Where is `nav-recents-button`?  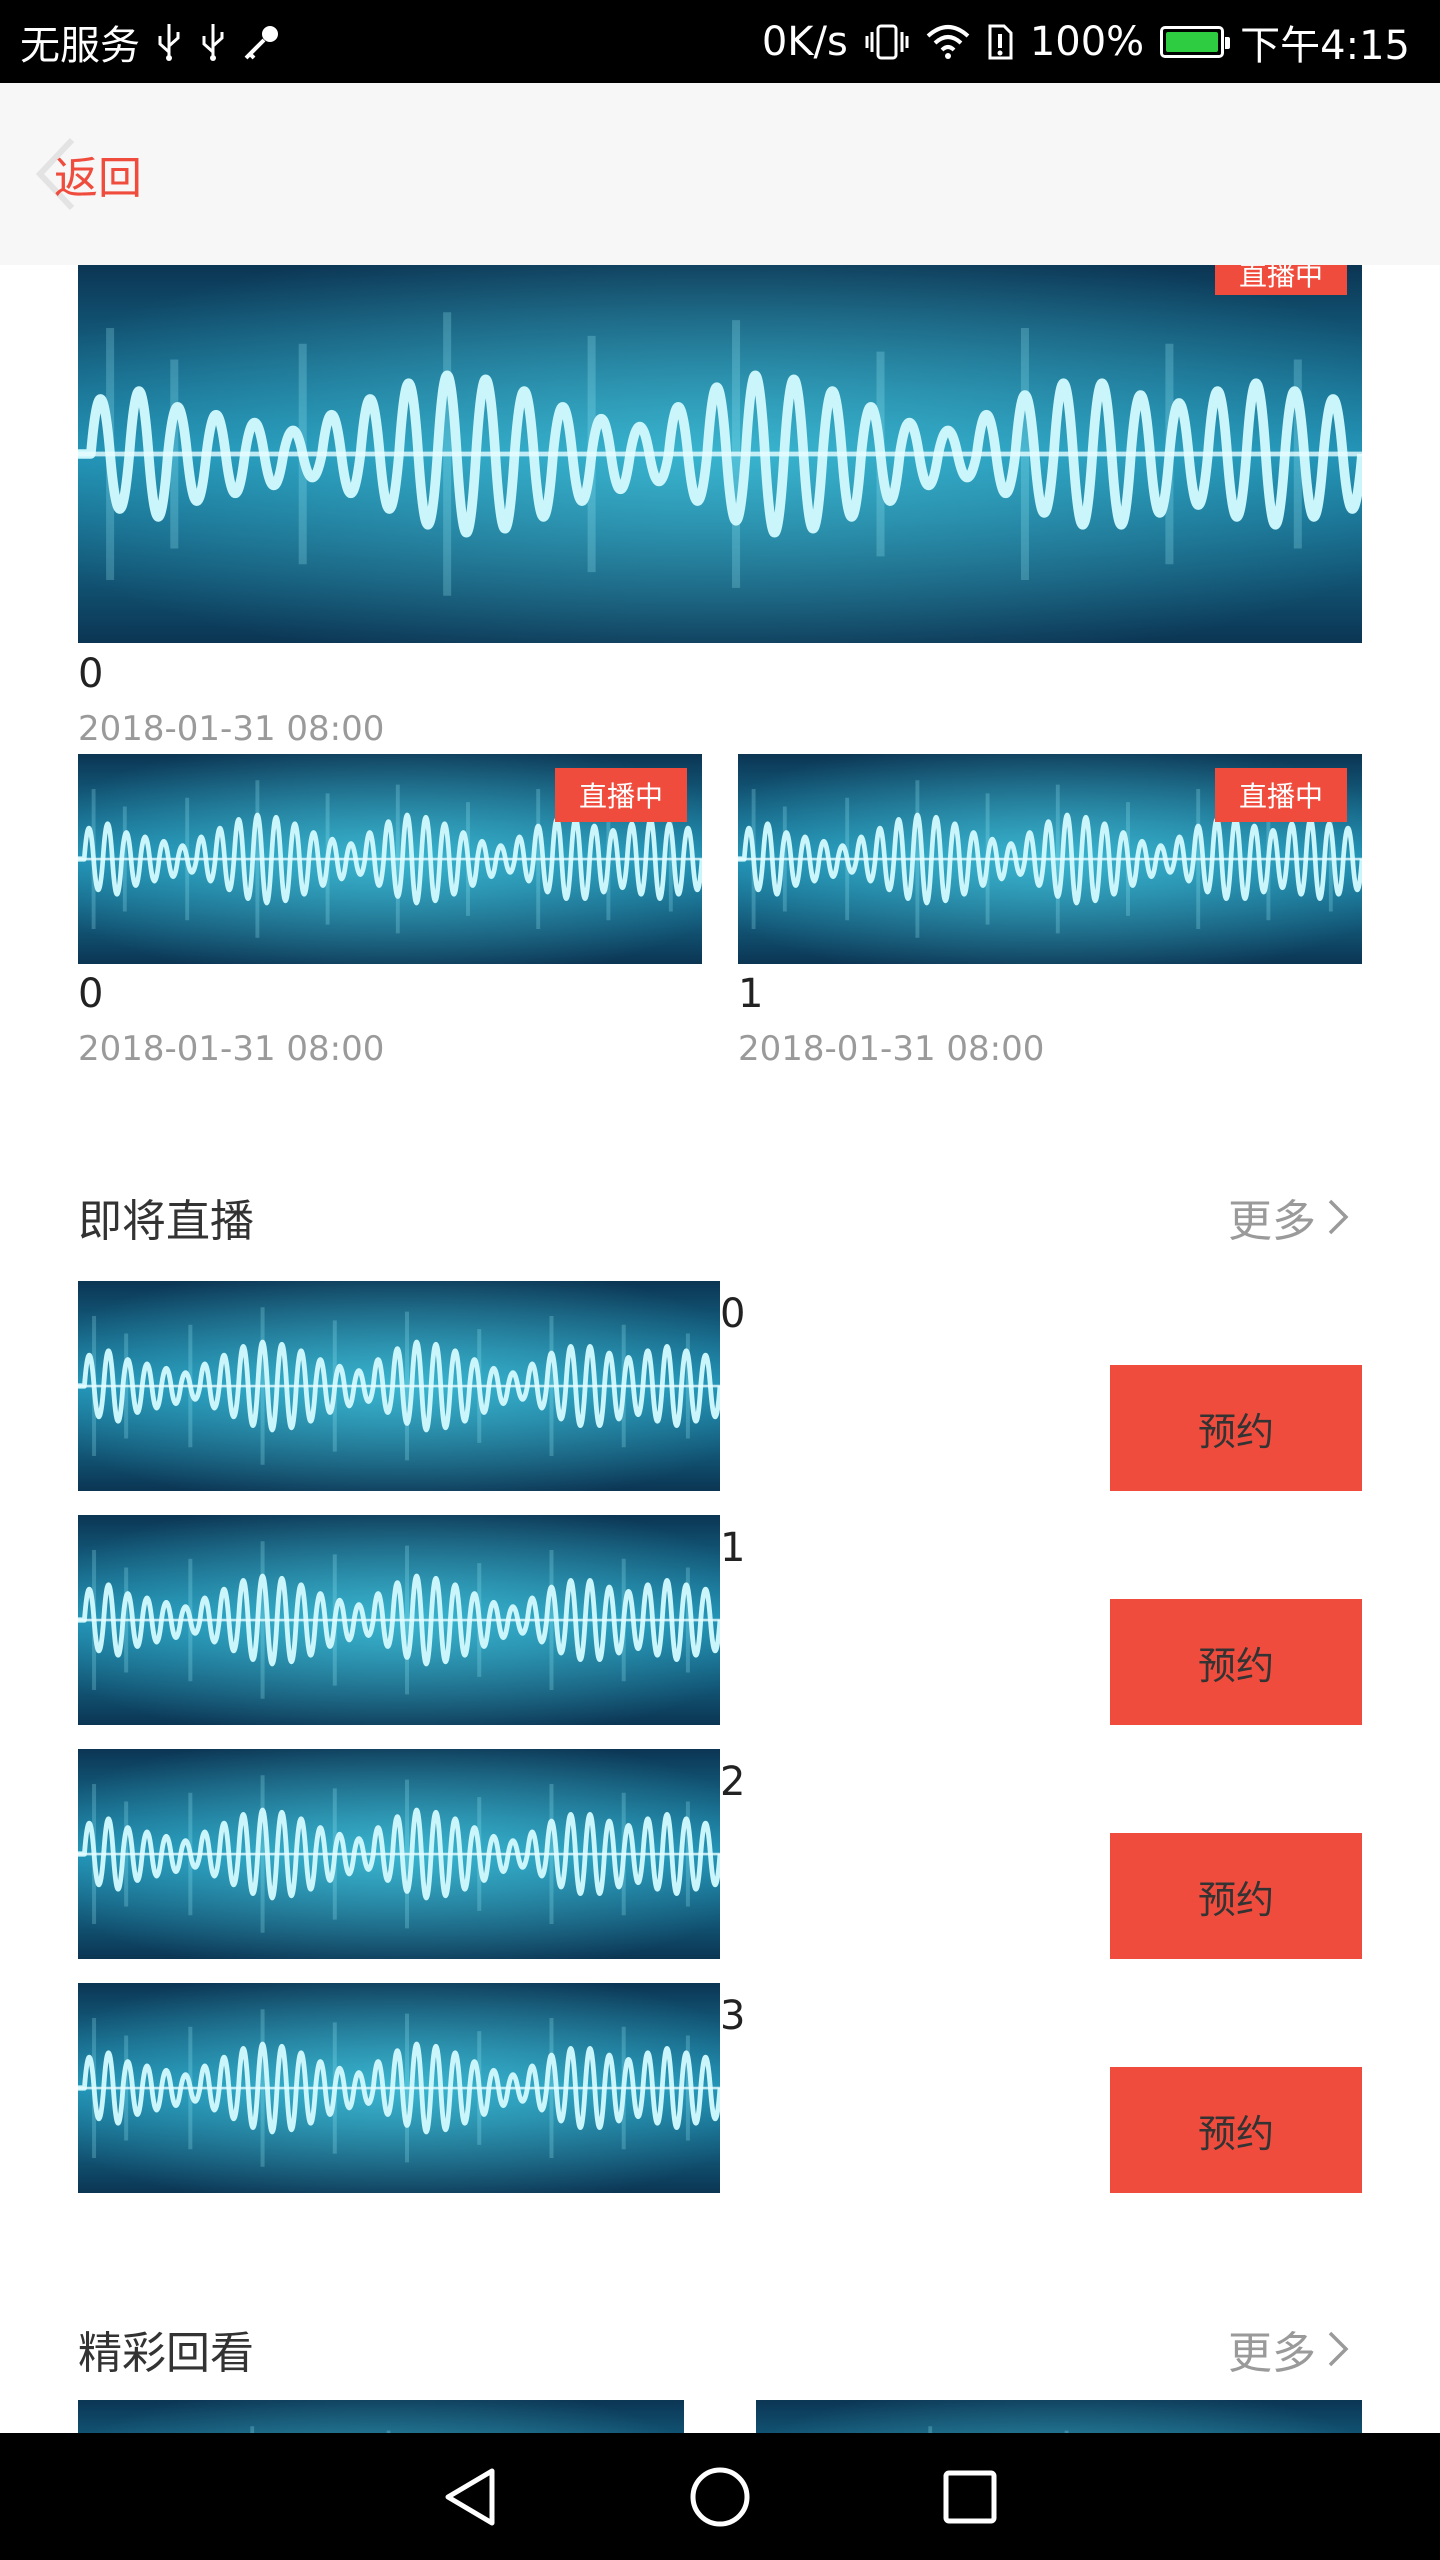 nav-recents-button is located at coordinates (970, 2497).